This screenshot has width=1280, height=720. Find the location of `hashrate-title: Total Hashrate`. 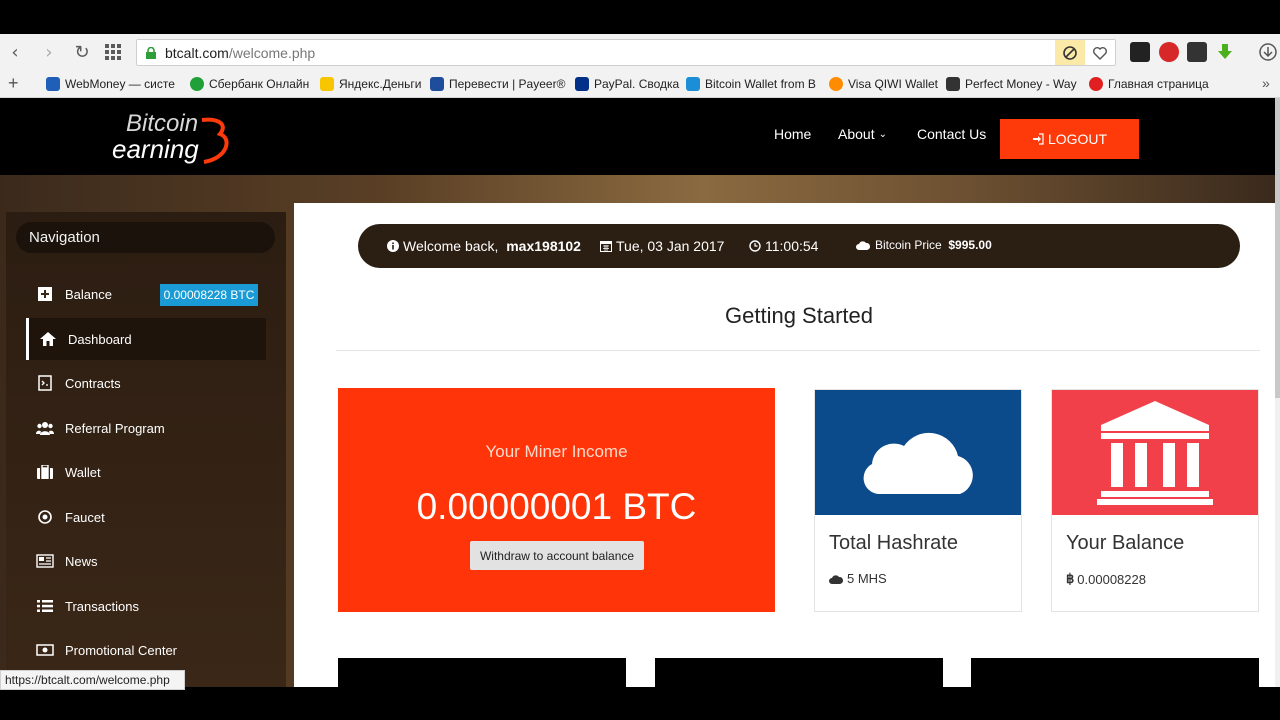

hashrate-title: Total Hashrate is located at coordinates (893, 543).